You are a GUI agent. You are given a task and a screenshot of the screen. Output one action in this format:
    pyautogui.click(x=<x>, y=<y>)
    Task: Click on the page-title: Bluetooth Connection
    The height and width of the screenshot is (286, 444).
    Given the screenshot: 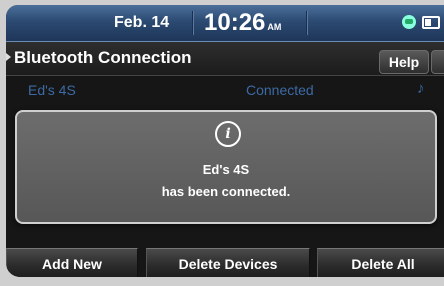 What is the action you would take?
    pyautogui.click(x=103, y=57)
    